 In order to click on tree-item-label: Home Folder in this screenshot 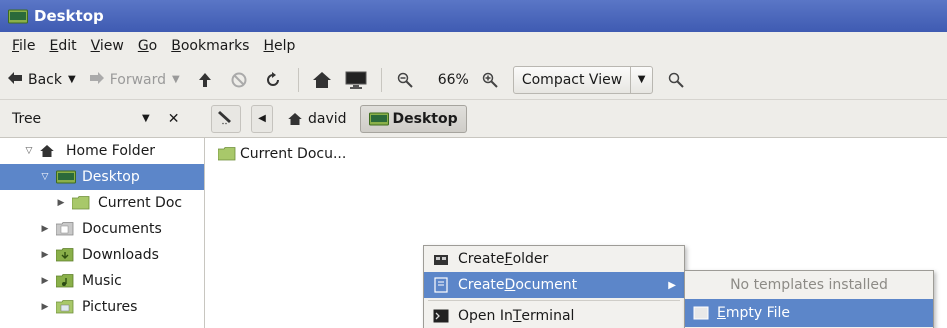, I will do `click(111, 151)`.